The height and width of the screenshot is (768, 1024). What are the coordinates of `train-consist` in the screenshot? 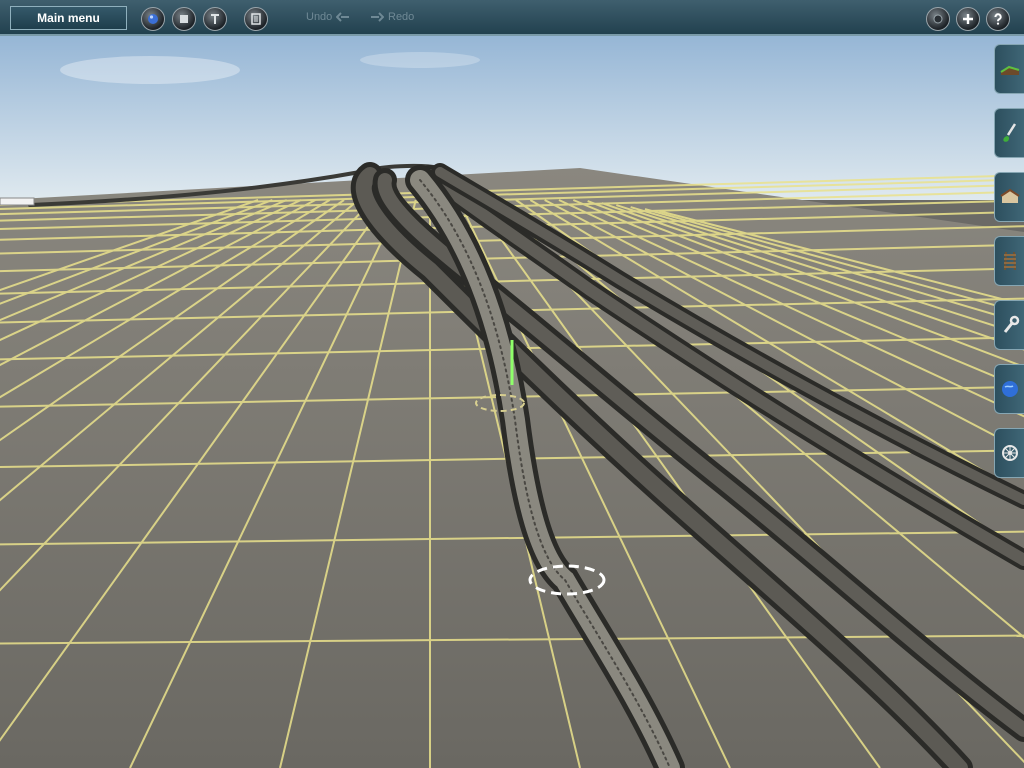 It's located at (17, 201).